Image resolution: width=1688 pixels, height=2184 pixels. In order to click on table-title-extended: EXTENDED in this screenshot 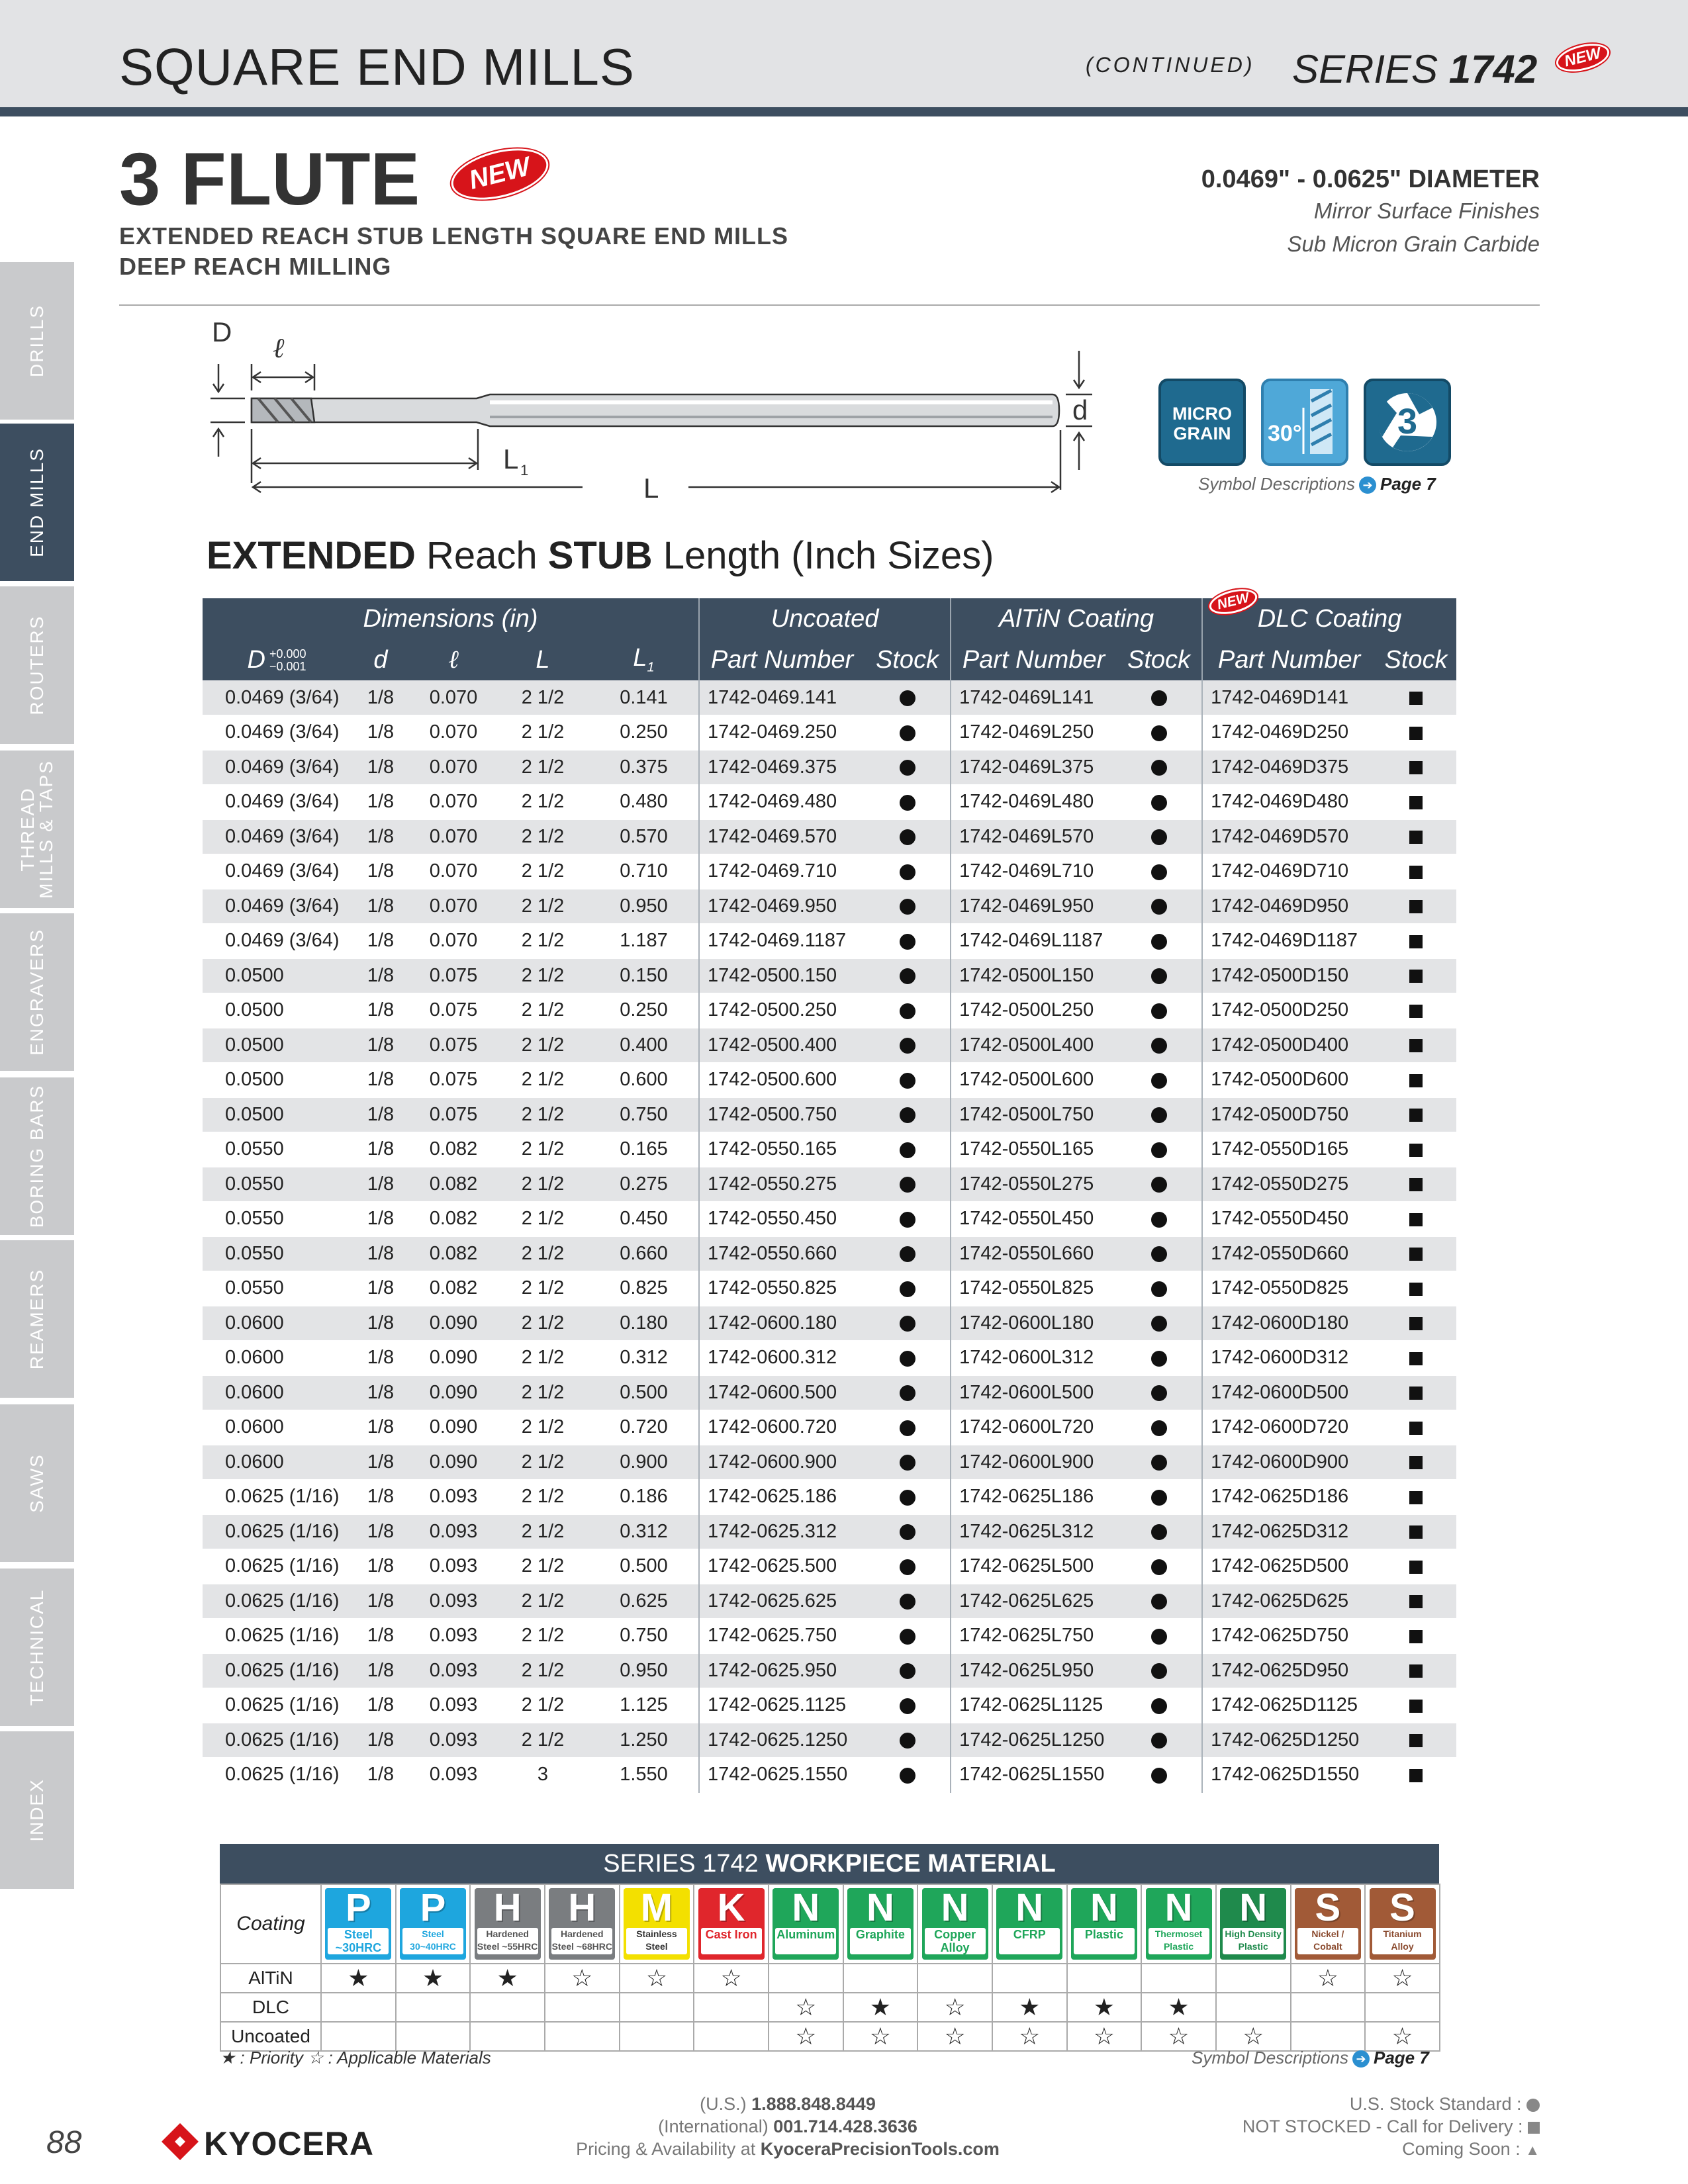, I will do `click(311, 555)`.